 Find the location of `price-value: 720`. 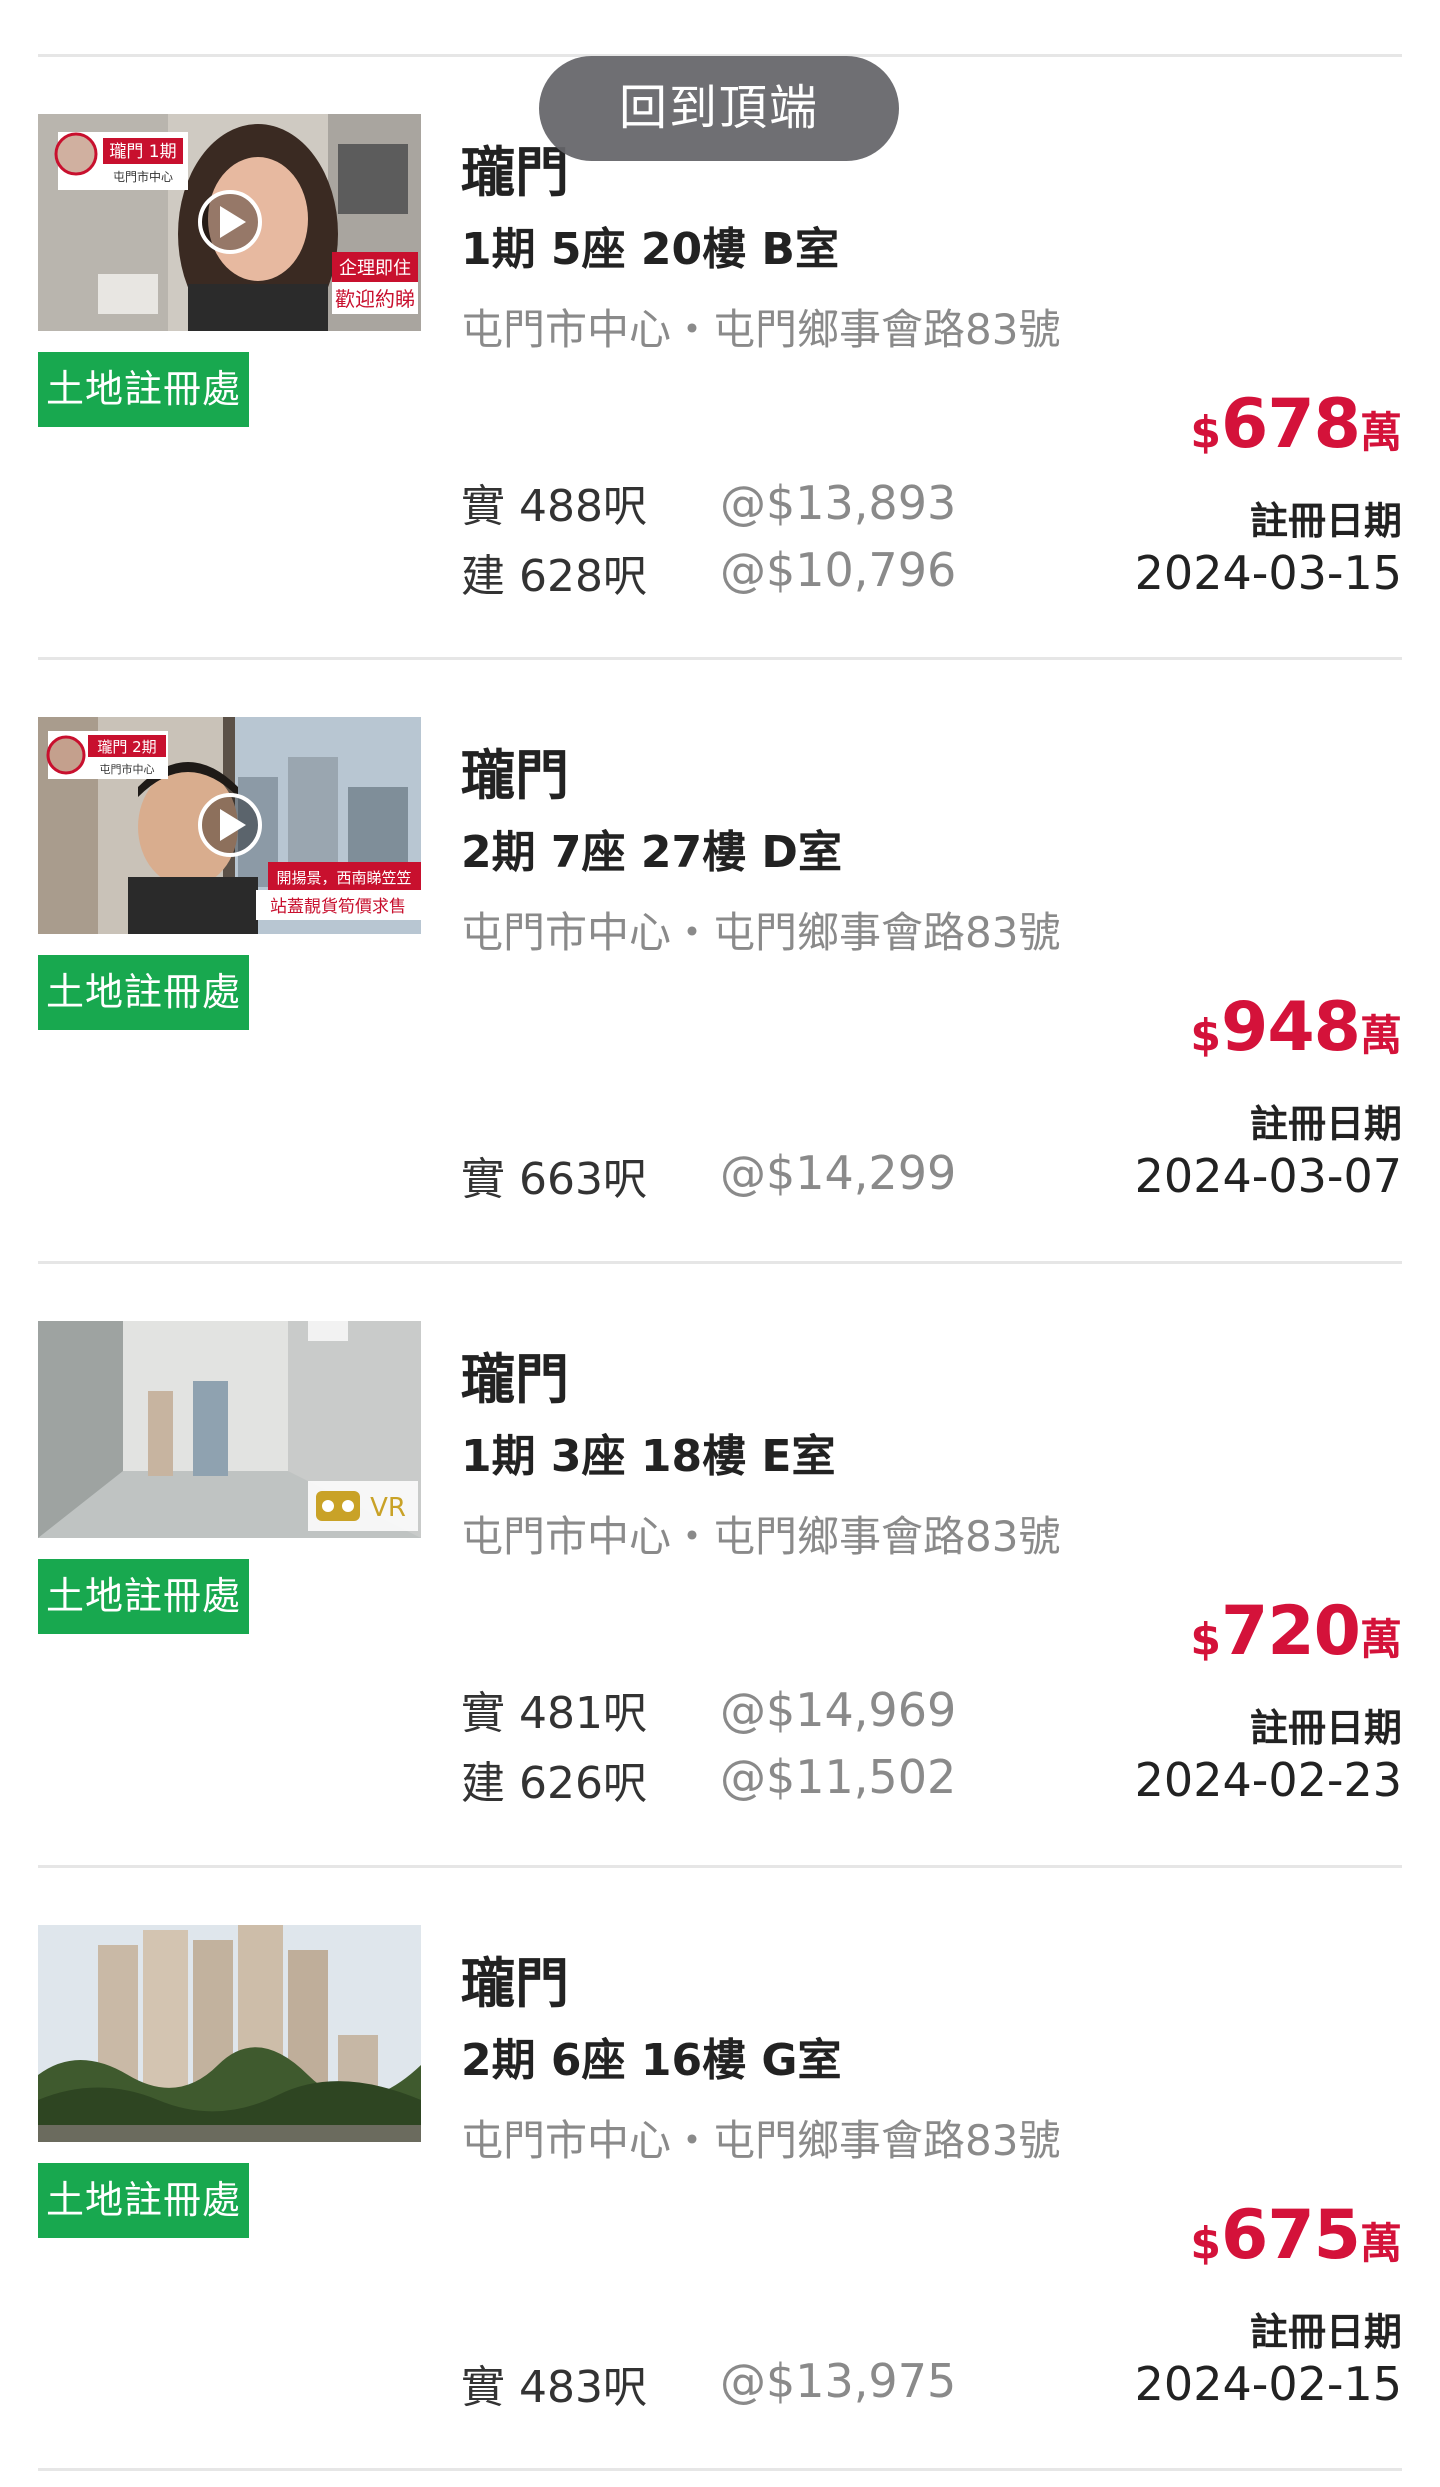

price-value: 720 is located at coordinates (1291, 1631).